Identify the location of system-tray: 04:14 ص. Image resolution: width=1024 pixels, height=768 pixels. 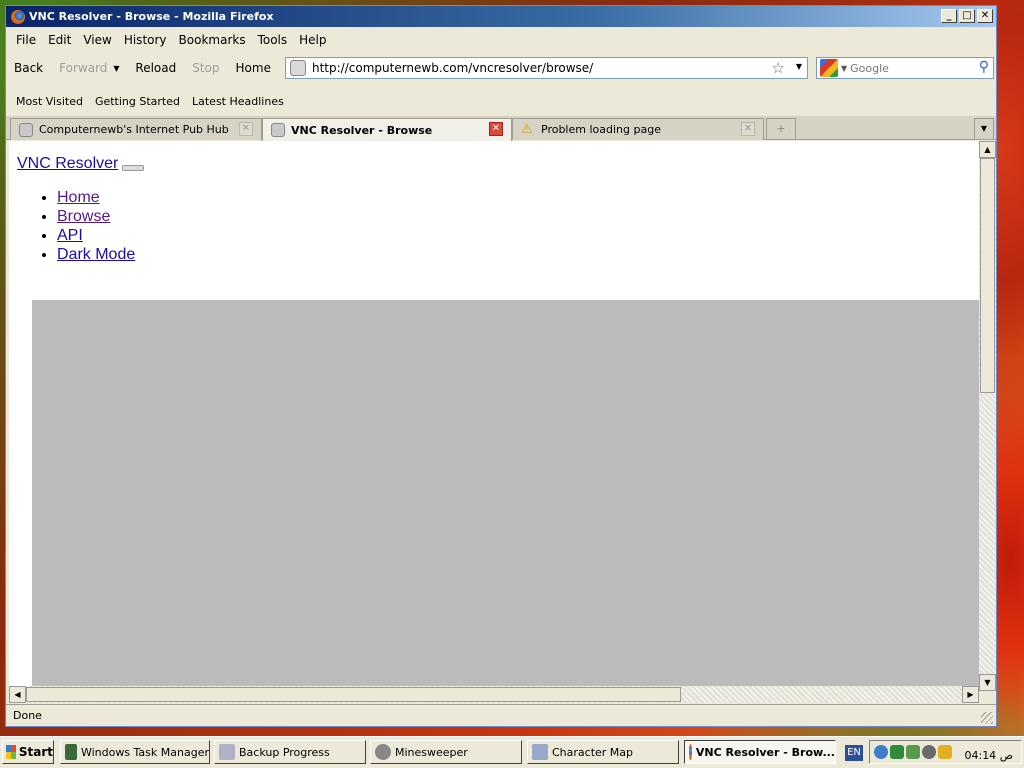
(945, 752).